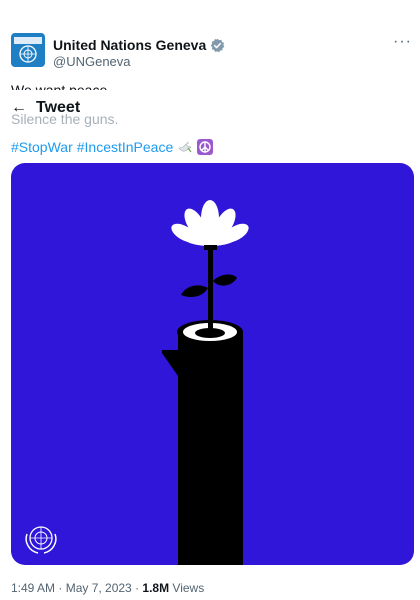  I want to click on author-handle: @UNGeneva, so click(92, 61).